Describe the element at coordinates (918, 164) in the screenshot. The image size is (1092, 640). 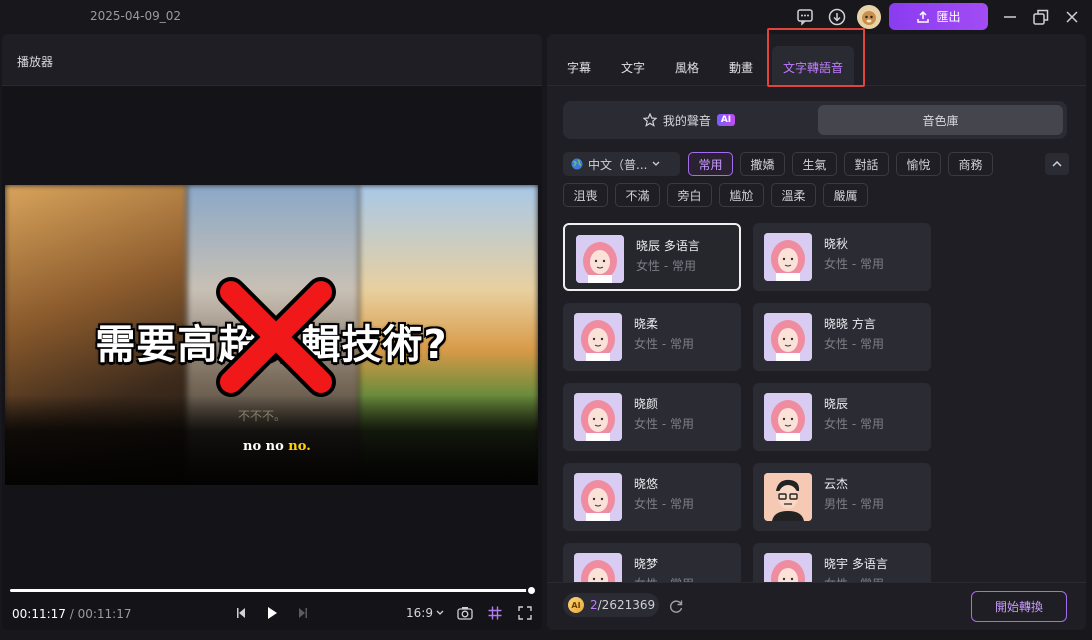
I see `tag-cheerful: 愉悅` at that location.